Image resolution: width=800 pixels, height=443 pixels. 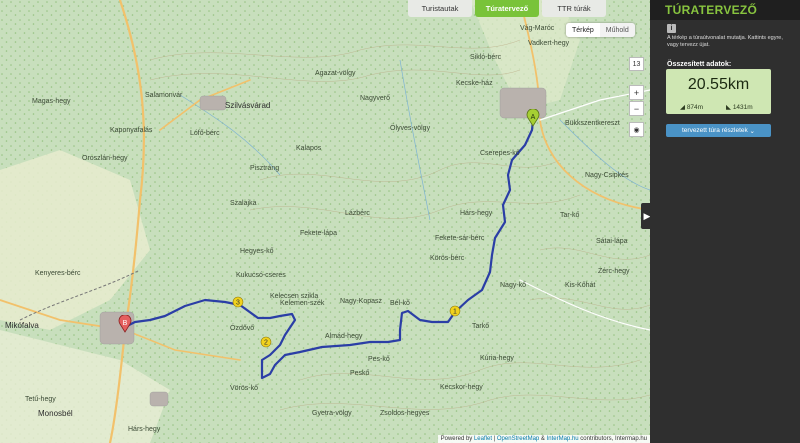 I want to click on map-label: Bükkszentkereszt, so click(x=592, y=123).